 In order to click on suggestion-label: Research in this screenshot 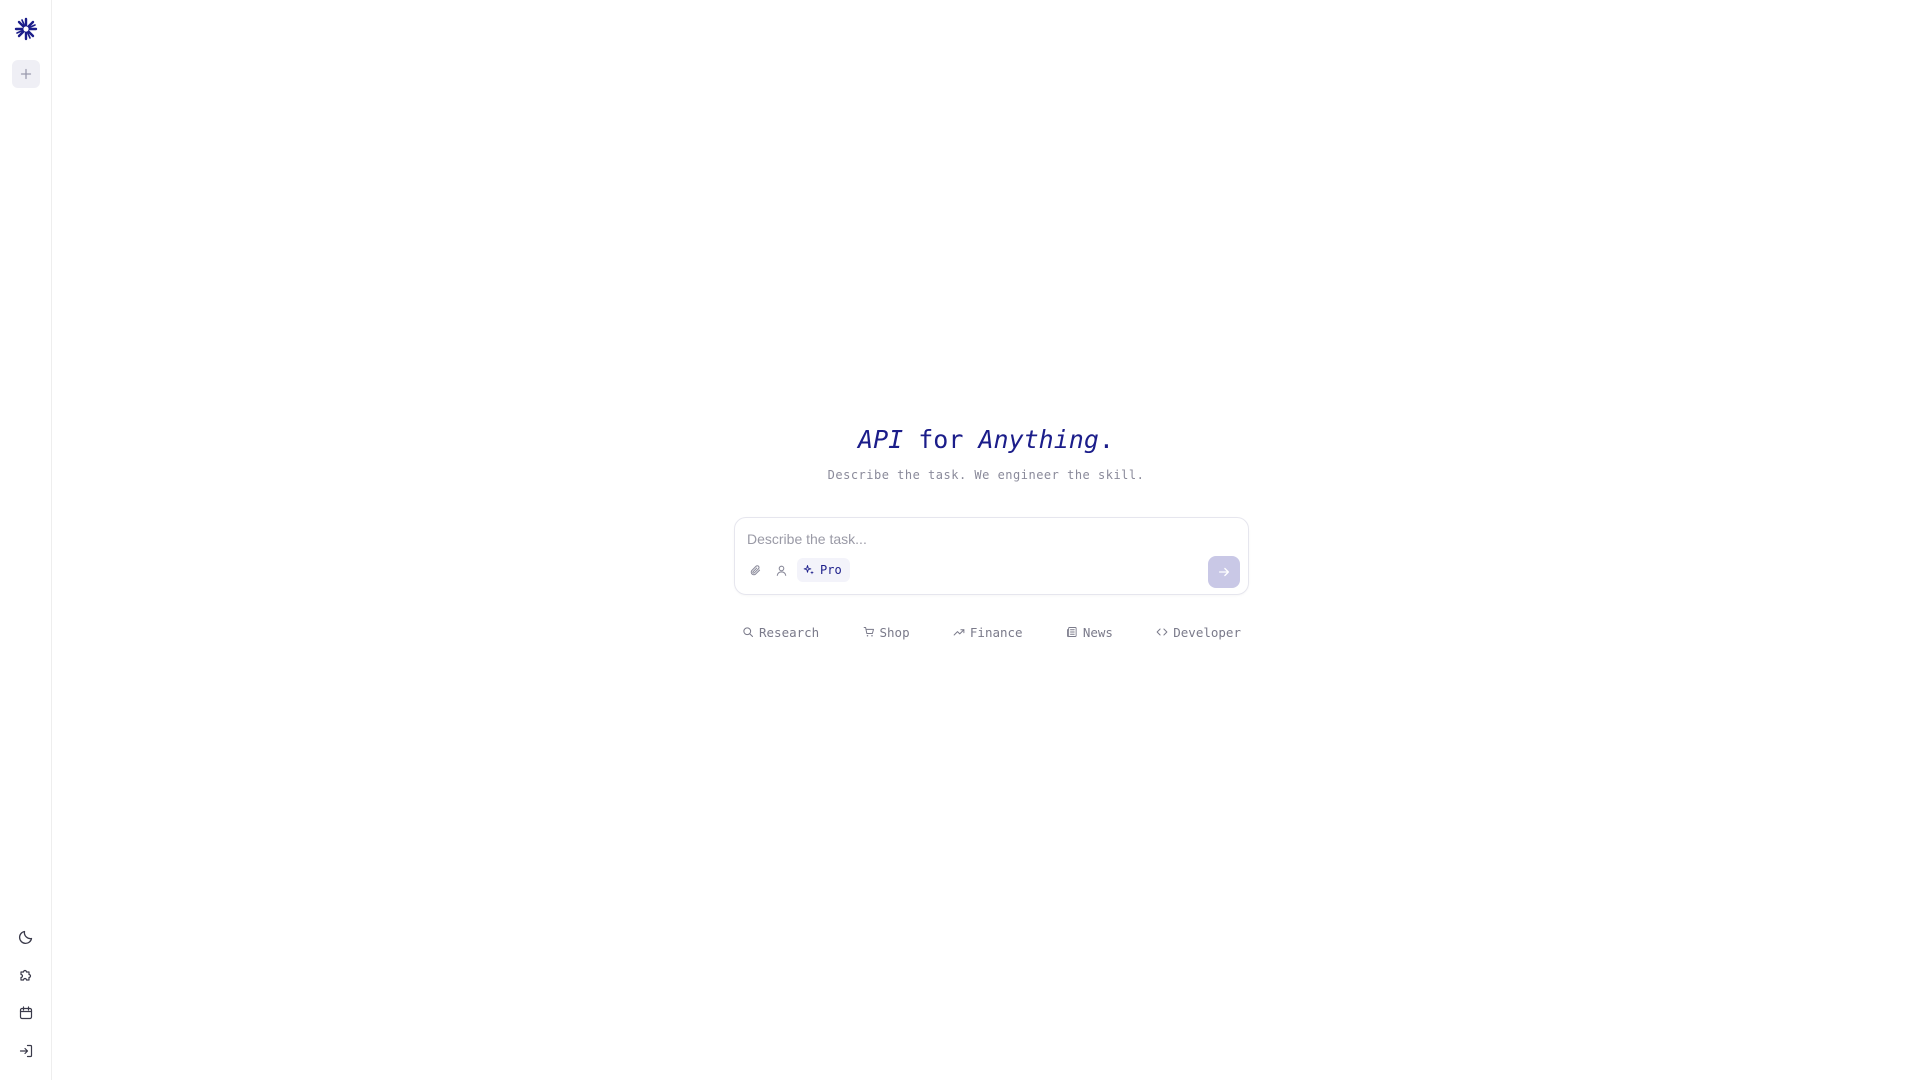, I will do `click(789, 632)`.